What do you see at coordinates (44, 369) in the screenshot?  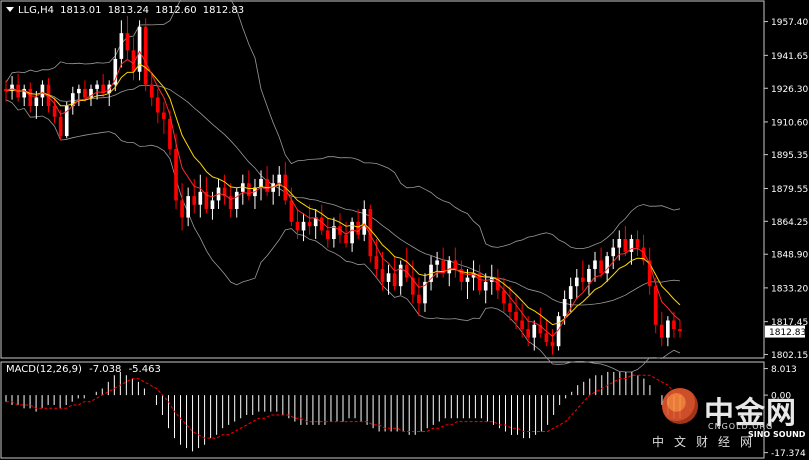 I see `macd-label: MACD(12,26,9)` at bounding box center [44, 369].